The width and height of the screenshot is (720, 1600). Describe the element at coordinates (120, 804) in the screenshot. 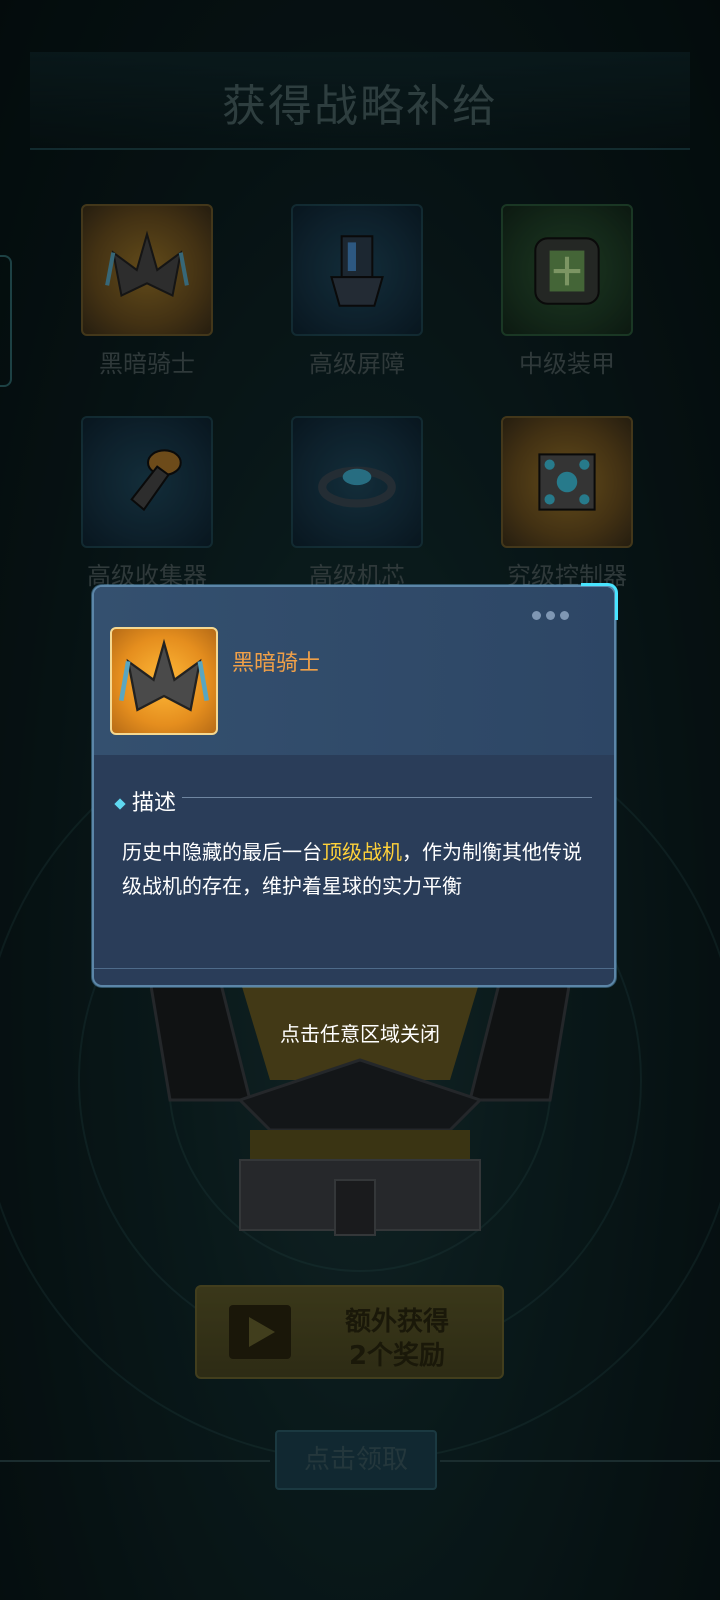

I see `diamond-icon` at that location.